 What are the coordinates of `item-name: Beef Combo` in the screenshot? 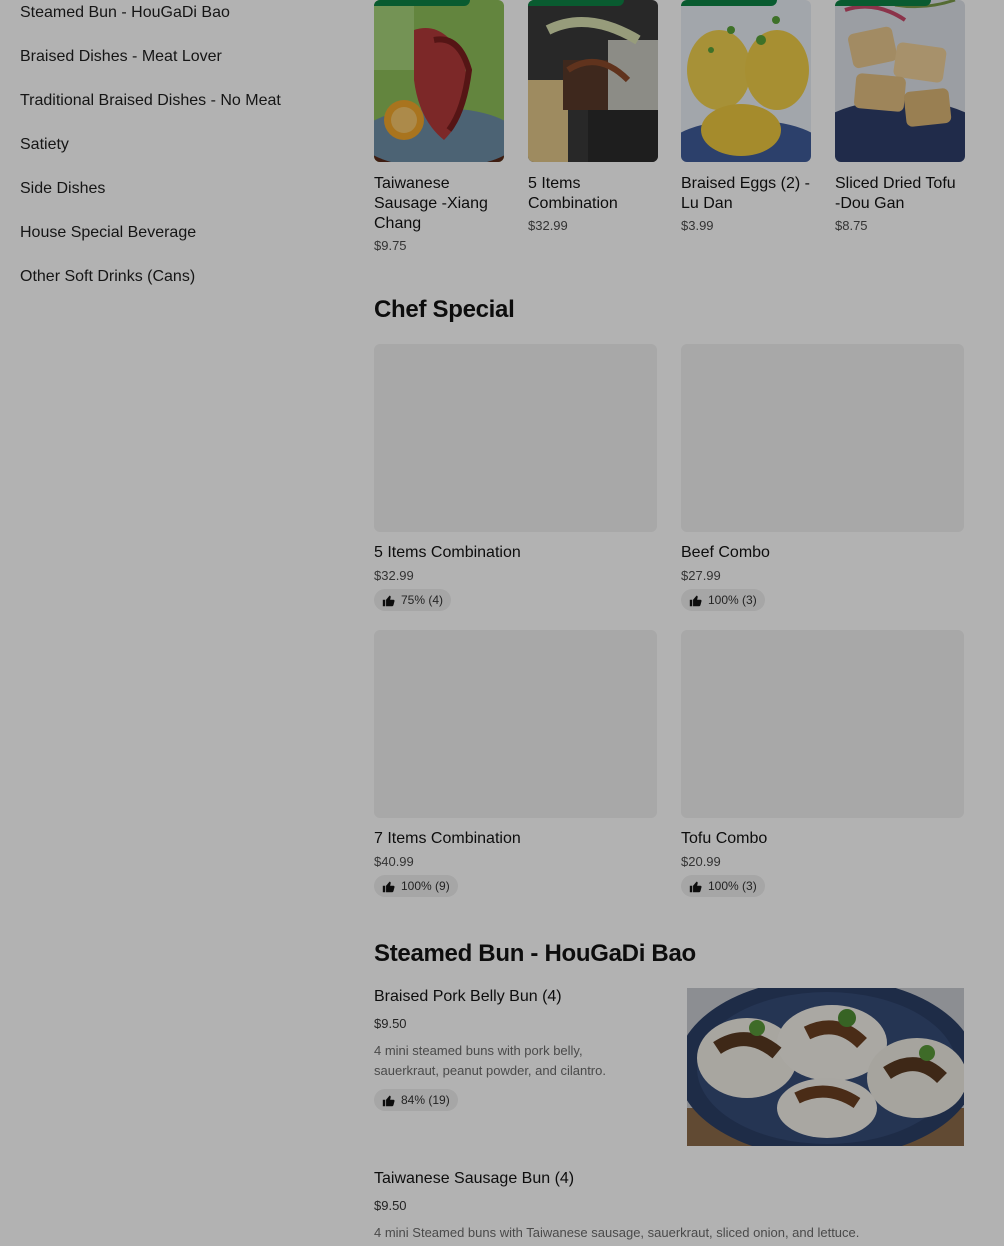 It's located at (725, 552).